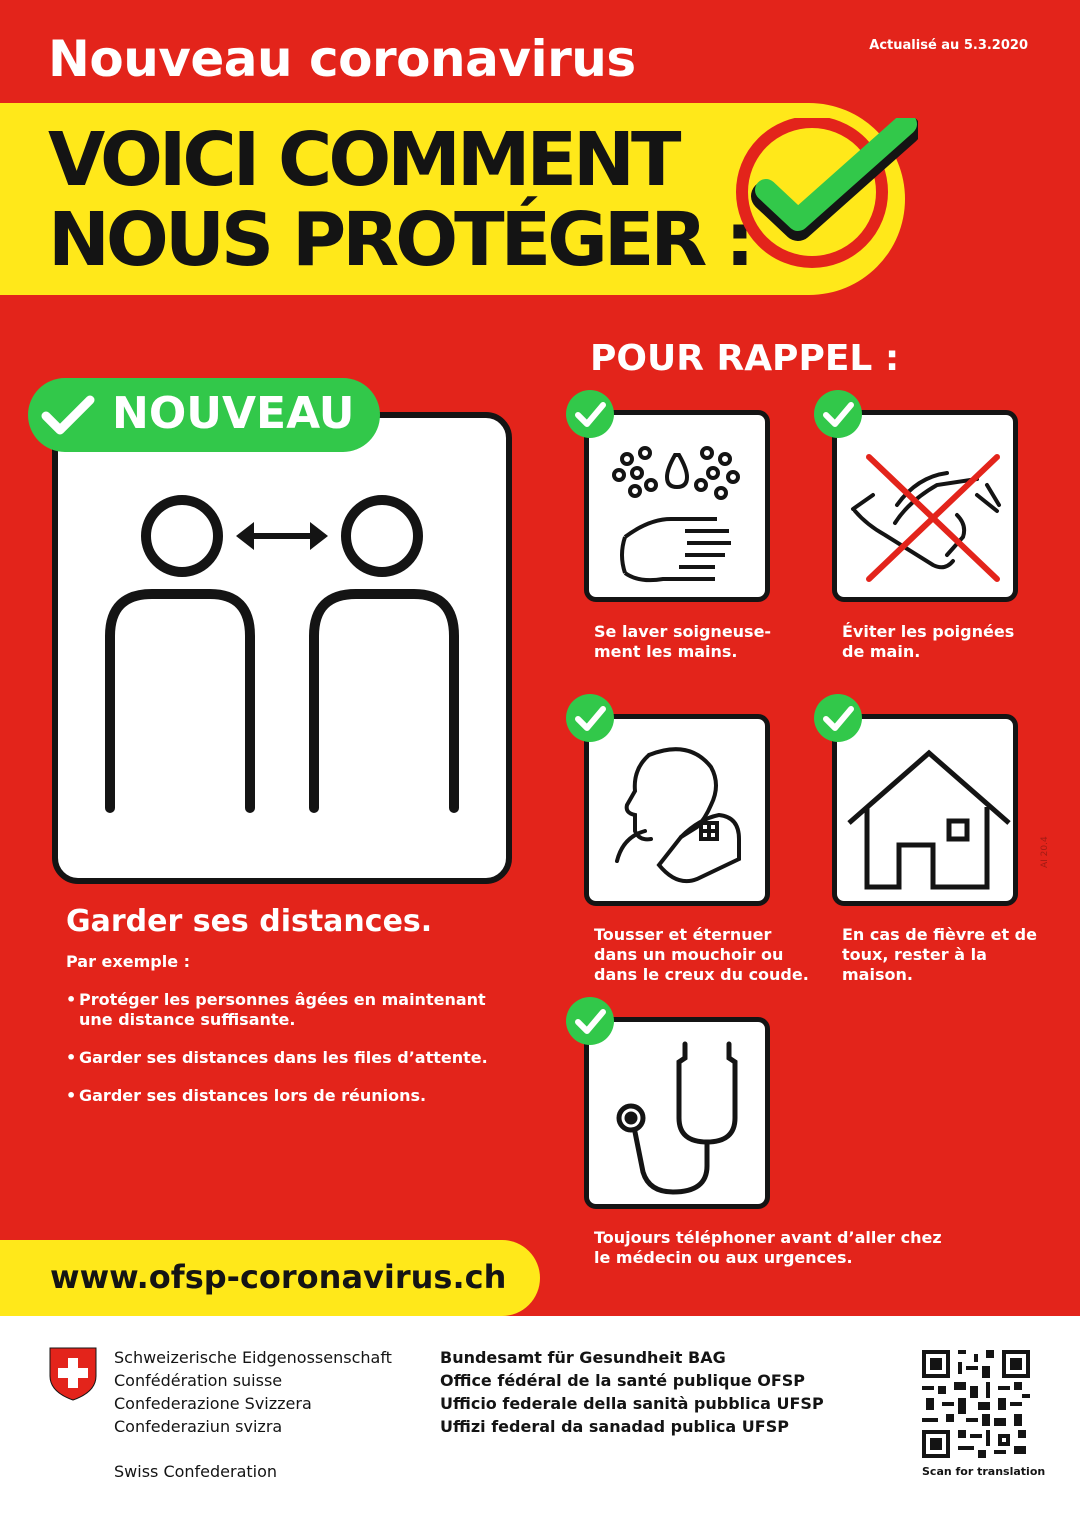  What do you see at coordinates (928, 641) in the screenshot?
I see `no-handshake-caption: Éviter les poignées de main.` at bounding box center [928, 641].